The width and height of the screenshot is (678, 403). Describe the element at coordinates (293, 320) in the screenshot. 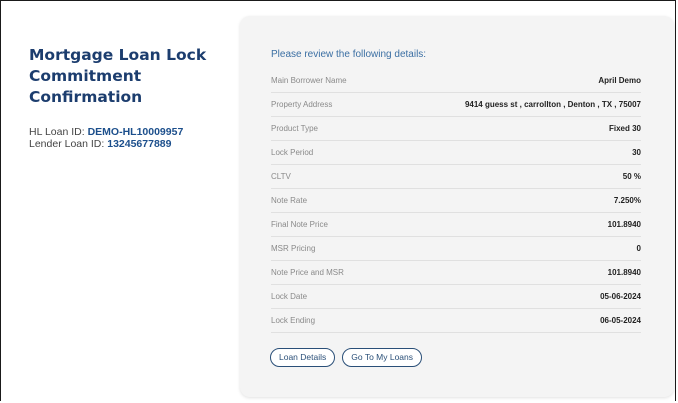

I see `detail-label: Lock Ending` at that location.